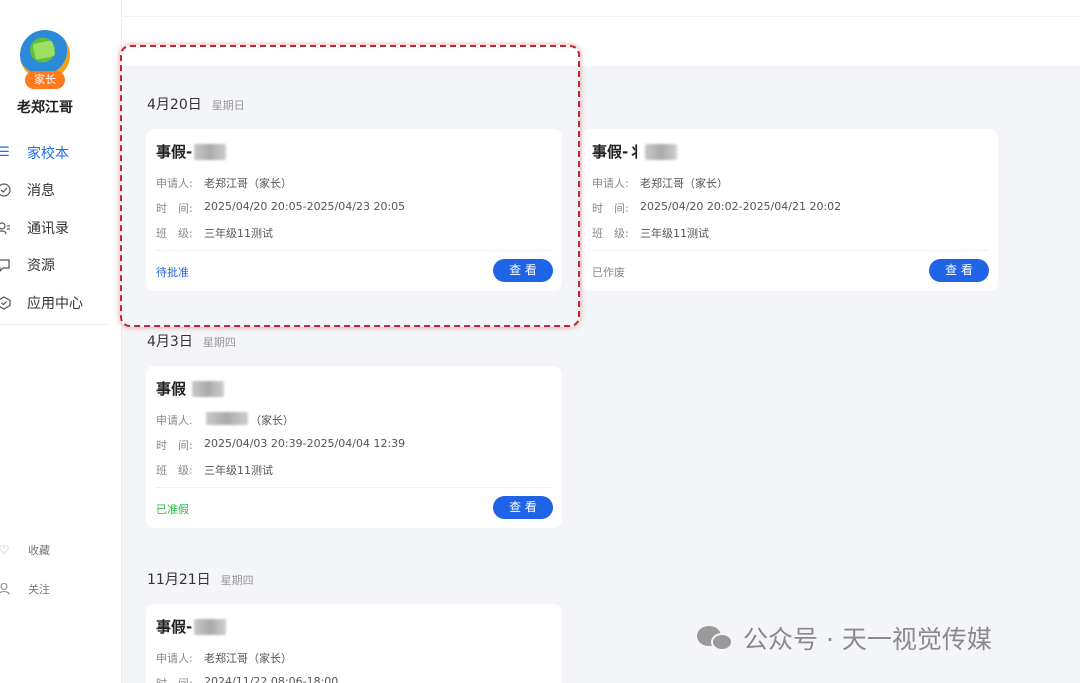 Image resolution: width=1080 pixels, height=683 pixels. I want to click on sidebar: 家长 老郑江哥 ☰ 家校本 消息 通讯录 资源 应用中心 ♡ 收藏 关注, so click(61, 341).